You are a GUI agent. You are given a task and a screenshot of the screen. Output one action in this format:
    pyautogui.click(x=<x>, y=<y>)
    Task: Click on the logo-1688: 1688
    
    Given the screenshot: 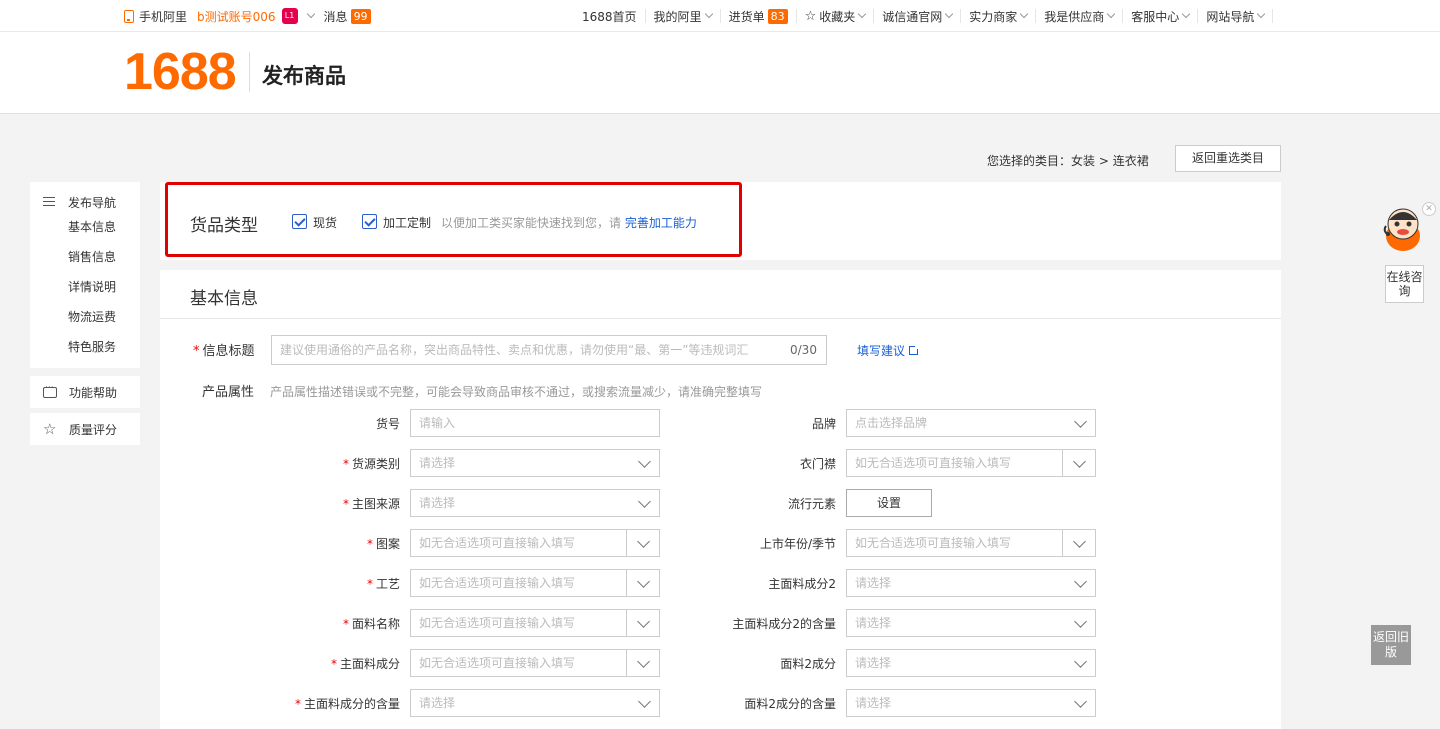 What is the action you would take?
    pyautogui.click(x=180, y=72)
    